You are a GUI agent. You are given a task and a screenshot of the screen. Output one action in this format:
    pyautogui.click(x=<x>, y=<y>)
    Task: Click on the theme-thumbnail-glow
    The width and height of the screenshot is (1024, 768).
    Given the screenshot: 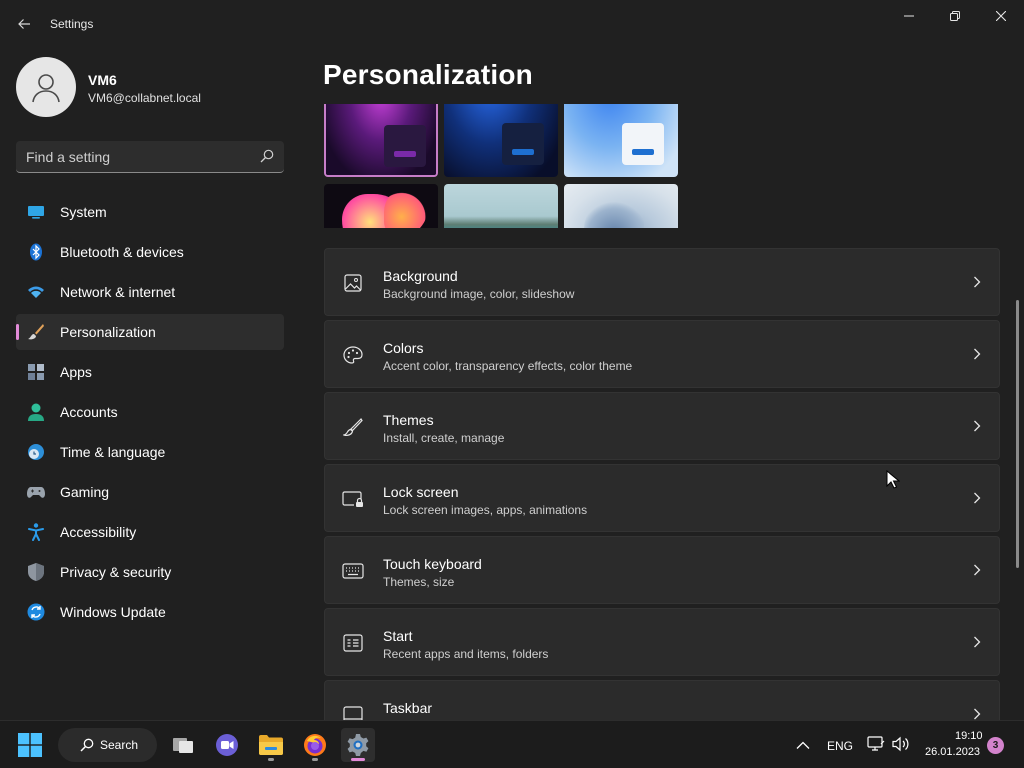 What is the action you would take?
    pyautogui.click(x=381, y=140)
    